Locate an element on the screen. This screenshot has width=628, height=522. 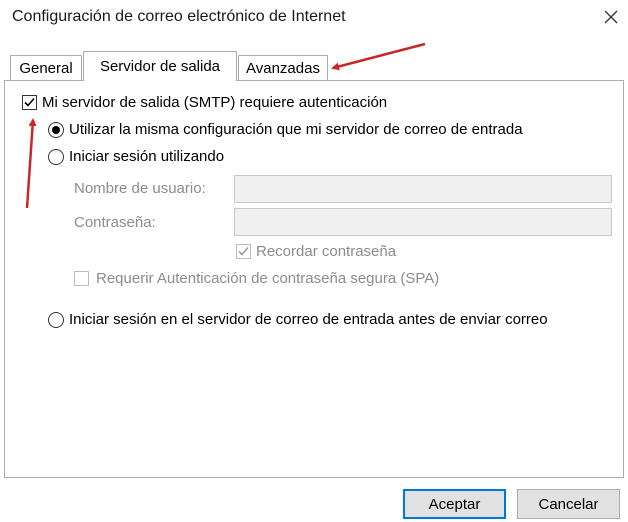
login-before-sending-radio is located at coordinates (56, 319).